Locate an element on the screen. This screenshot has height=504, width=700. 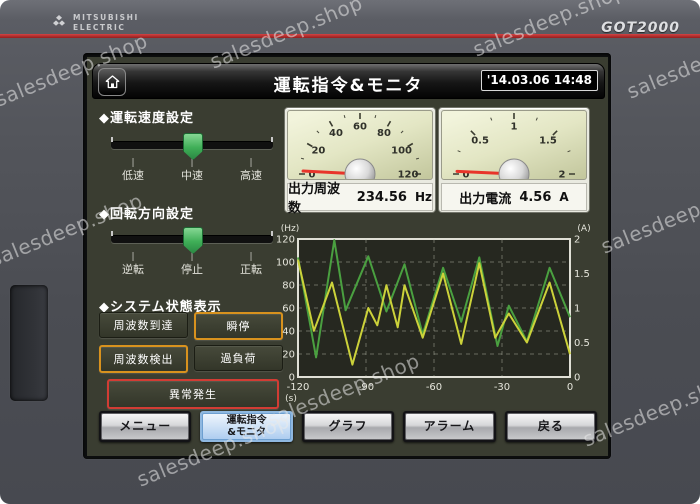
direction-slider-track is located at coordinates (192, 240).